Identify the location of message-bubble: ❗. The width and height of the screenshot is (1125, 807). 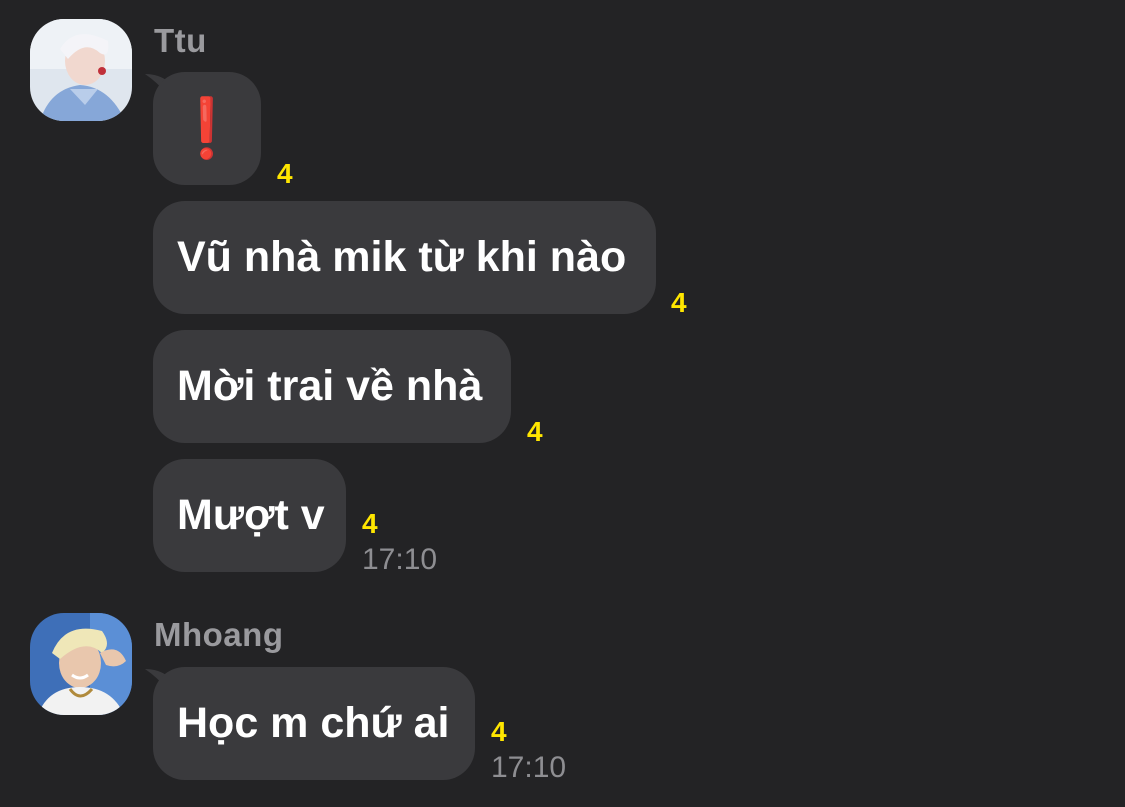
(207, 128).